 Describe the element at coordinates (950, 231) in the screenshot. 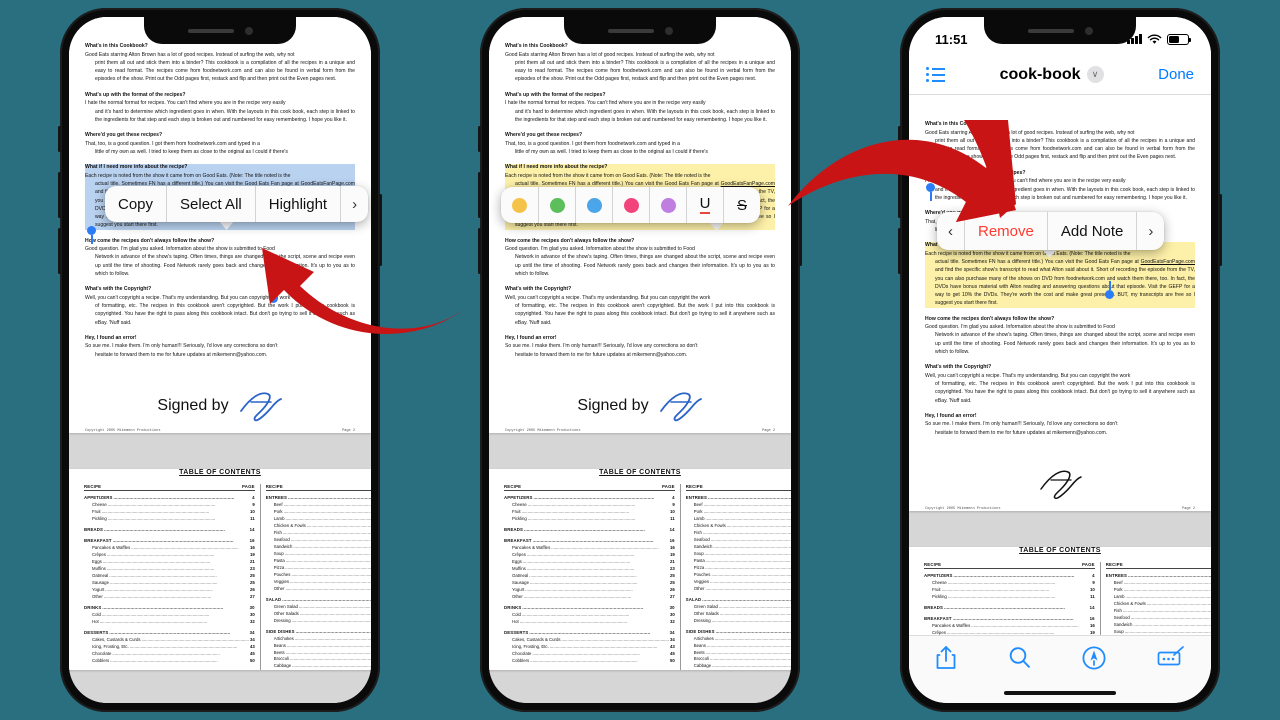

I see `menu-item-: ‹` at that location.